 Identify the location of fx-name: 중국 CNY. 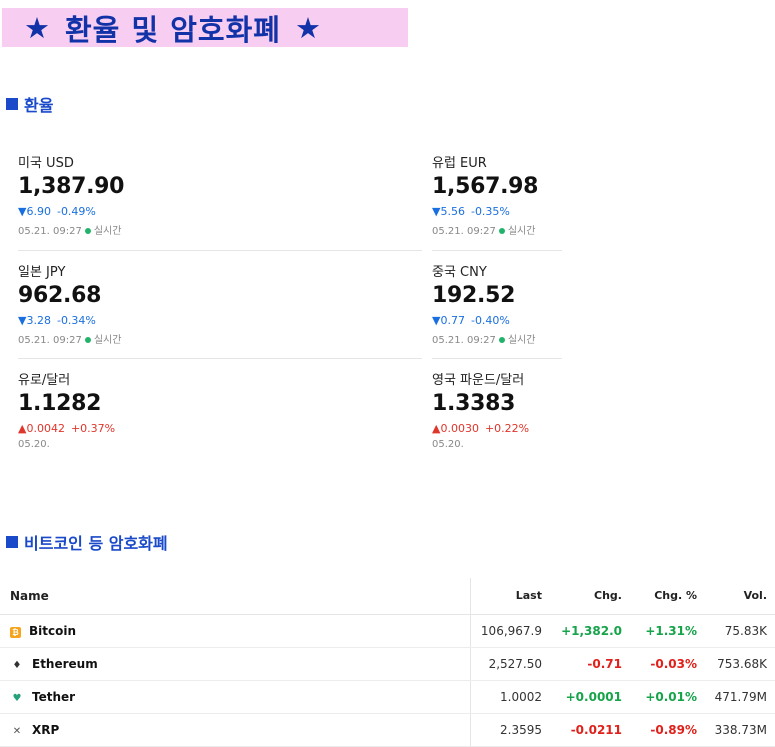
(459, 272).